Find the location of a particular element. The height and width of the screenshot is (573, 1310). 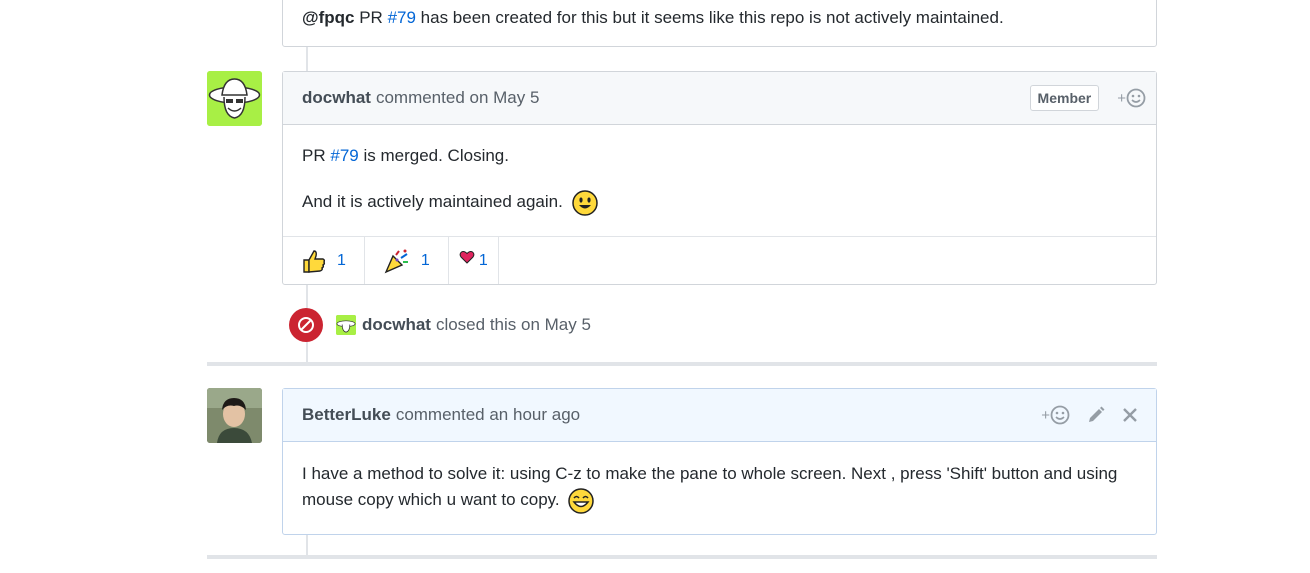

smiley-emoji-icon is located at coordinates (584, 202).